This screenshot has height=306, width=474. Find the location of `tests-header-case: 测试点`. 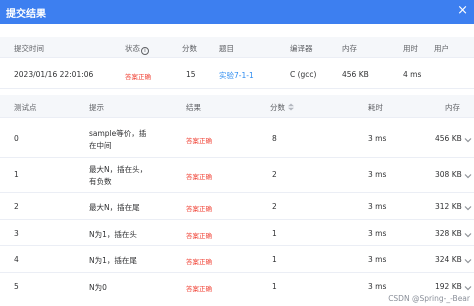

tests-header-case: 测试点 is located at coordinates (25, 107).